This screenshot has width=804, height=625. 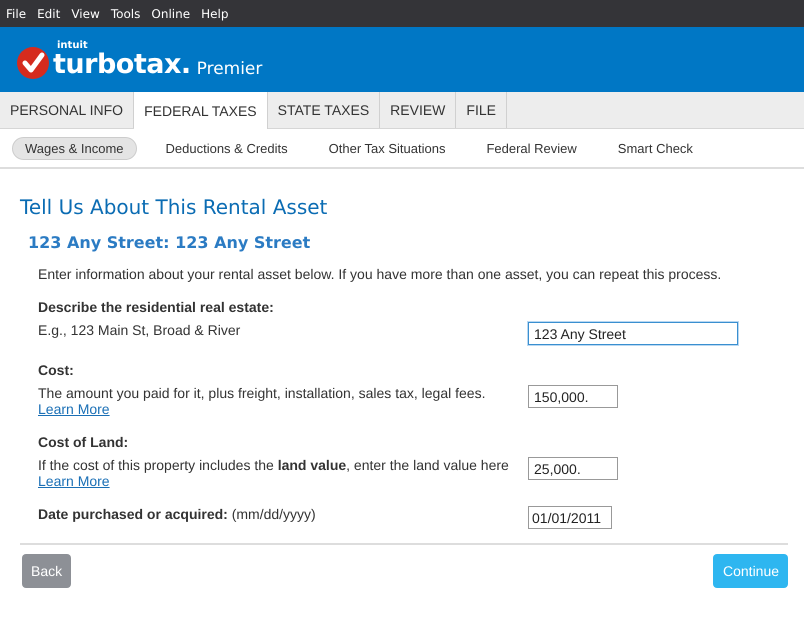 What do you see at coordinates (227, 148) in the screenshot?
I see `subnav-tab: Deductions & Credits` at bounding box center [227, 148].